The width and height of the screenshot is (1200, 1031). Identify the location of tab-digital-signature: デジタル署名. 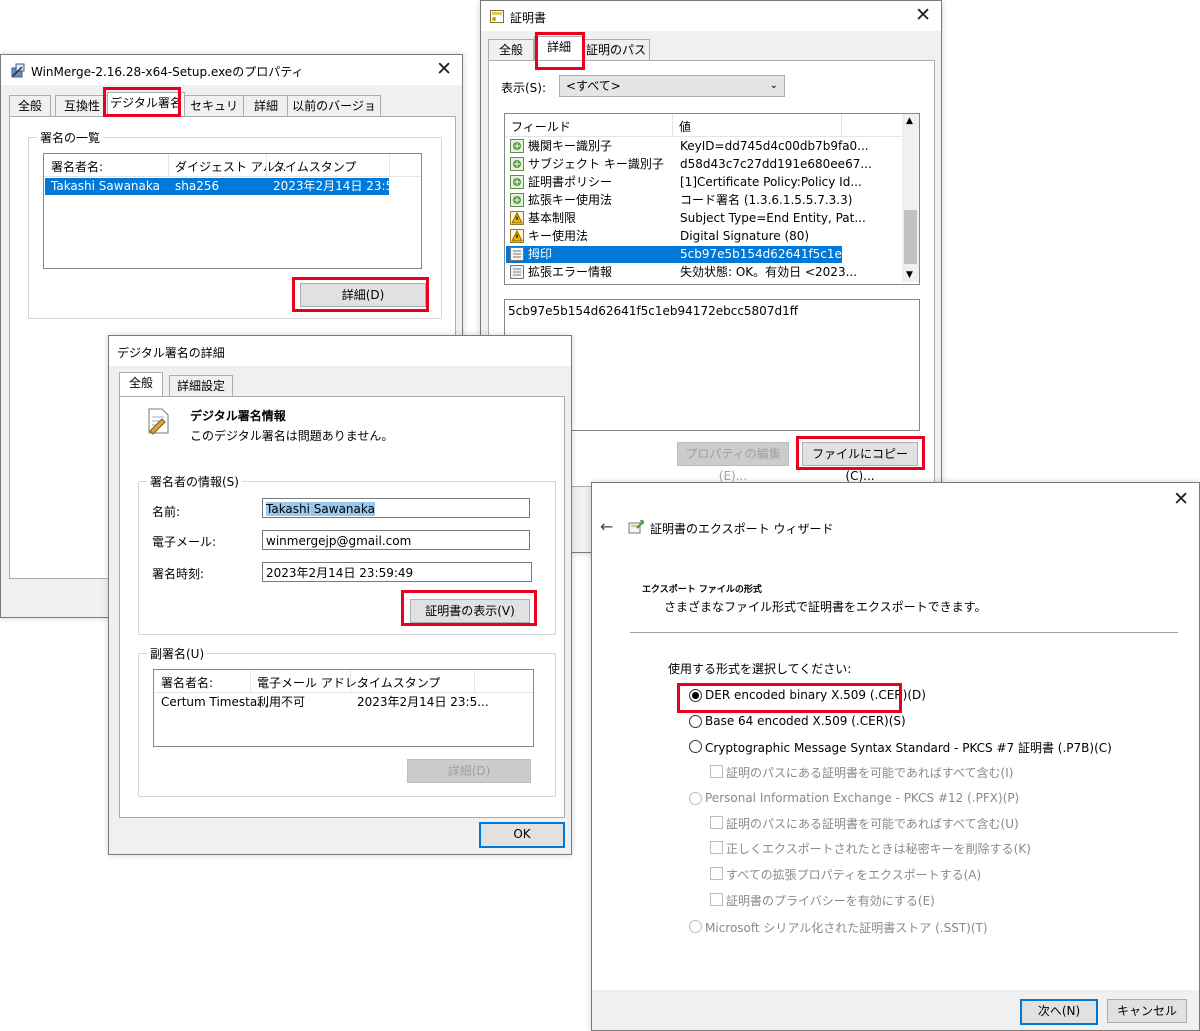
(146, 104).